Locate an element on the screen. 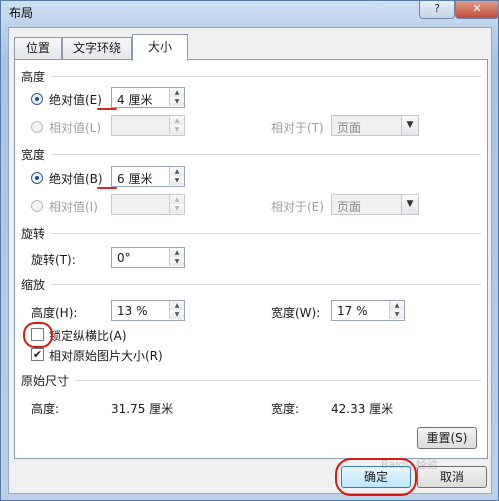 This screenshot has width=499, height=501. dialog-title: 布局 is located at coordinates (21, 13).